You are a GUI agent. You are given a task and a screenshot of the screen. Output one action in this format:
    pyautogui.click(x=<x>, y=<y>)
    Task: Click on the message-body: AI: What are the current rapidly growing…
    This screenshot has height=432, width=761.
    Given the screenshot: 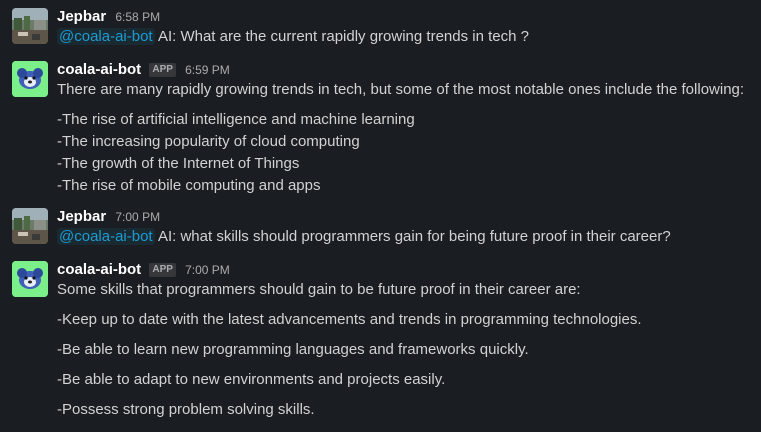 What is the action you would take?
    pyautogui.click(x=343, y=36)
    